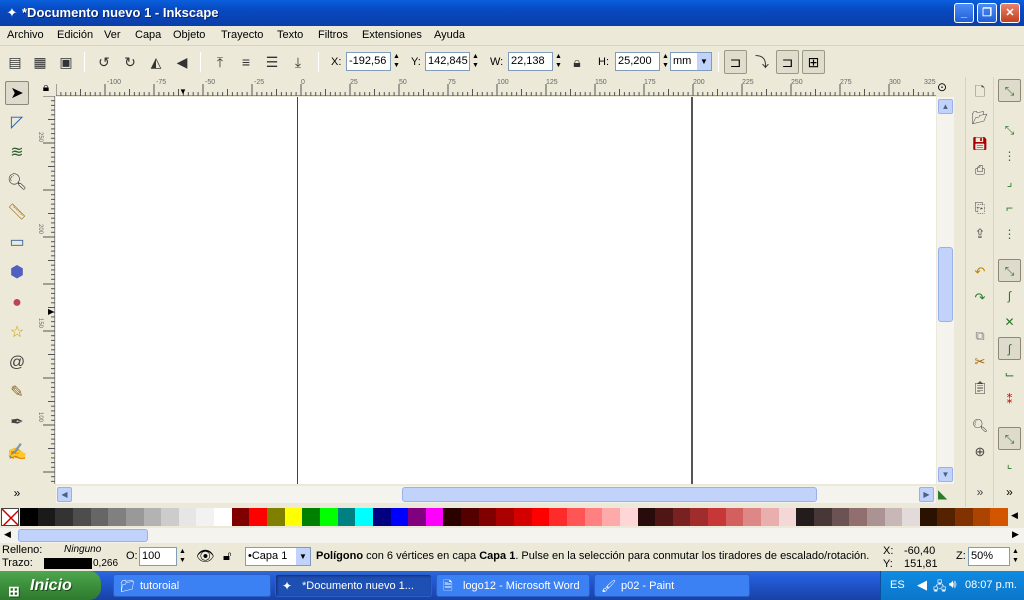 This screenshot has width=1024, height=600. I want to click on zoom-input: 50%, so click(989, 556).